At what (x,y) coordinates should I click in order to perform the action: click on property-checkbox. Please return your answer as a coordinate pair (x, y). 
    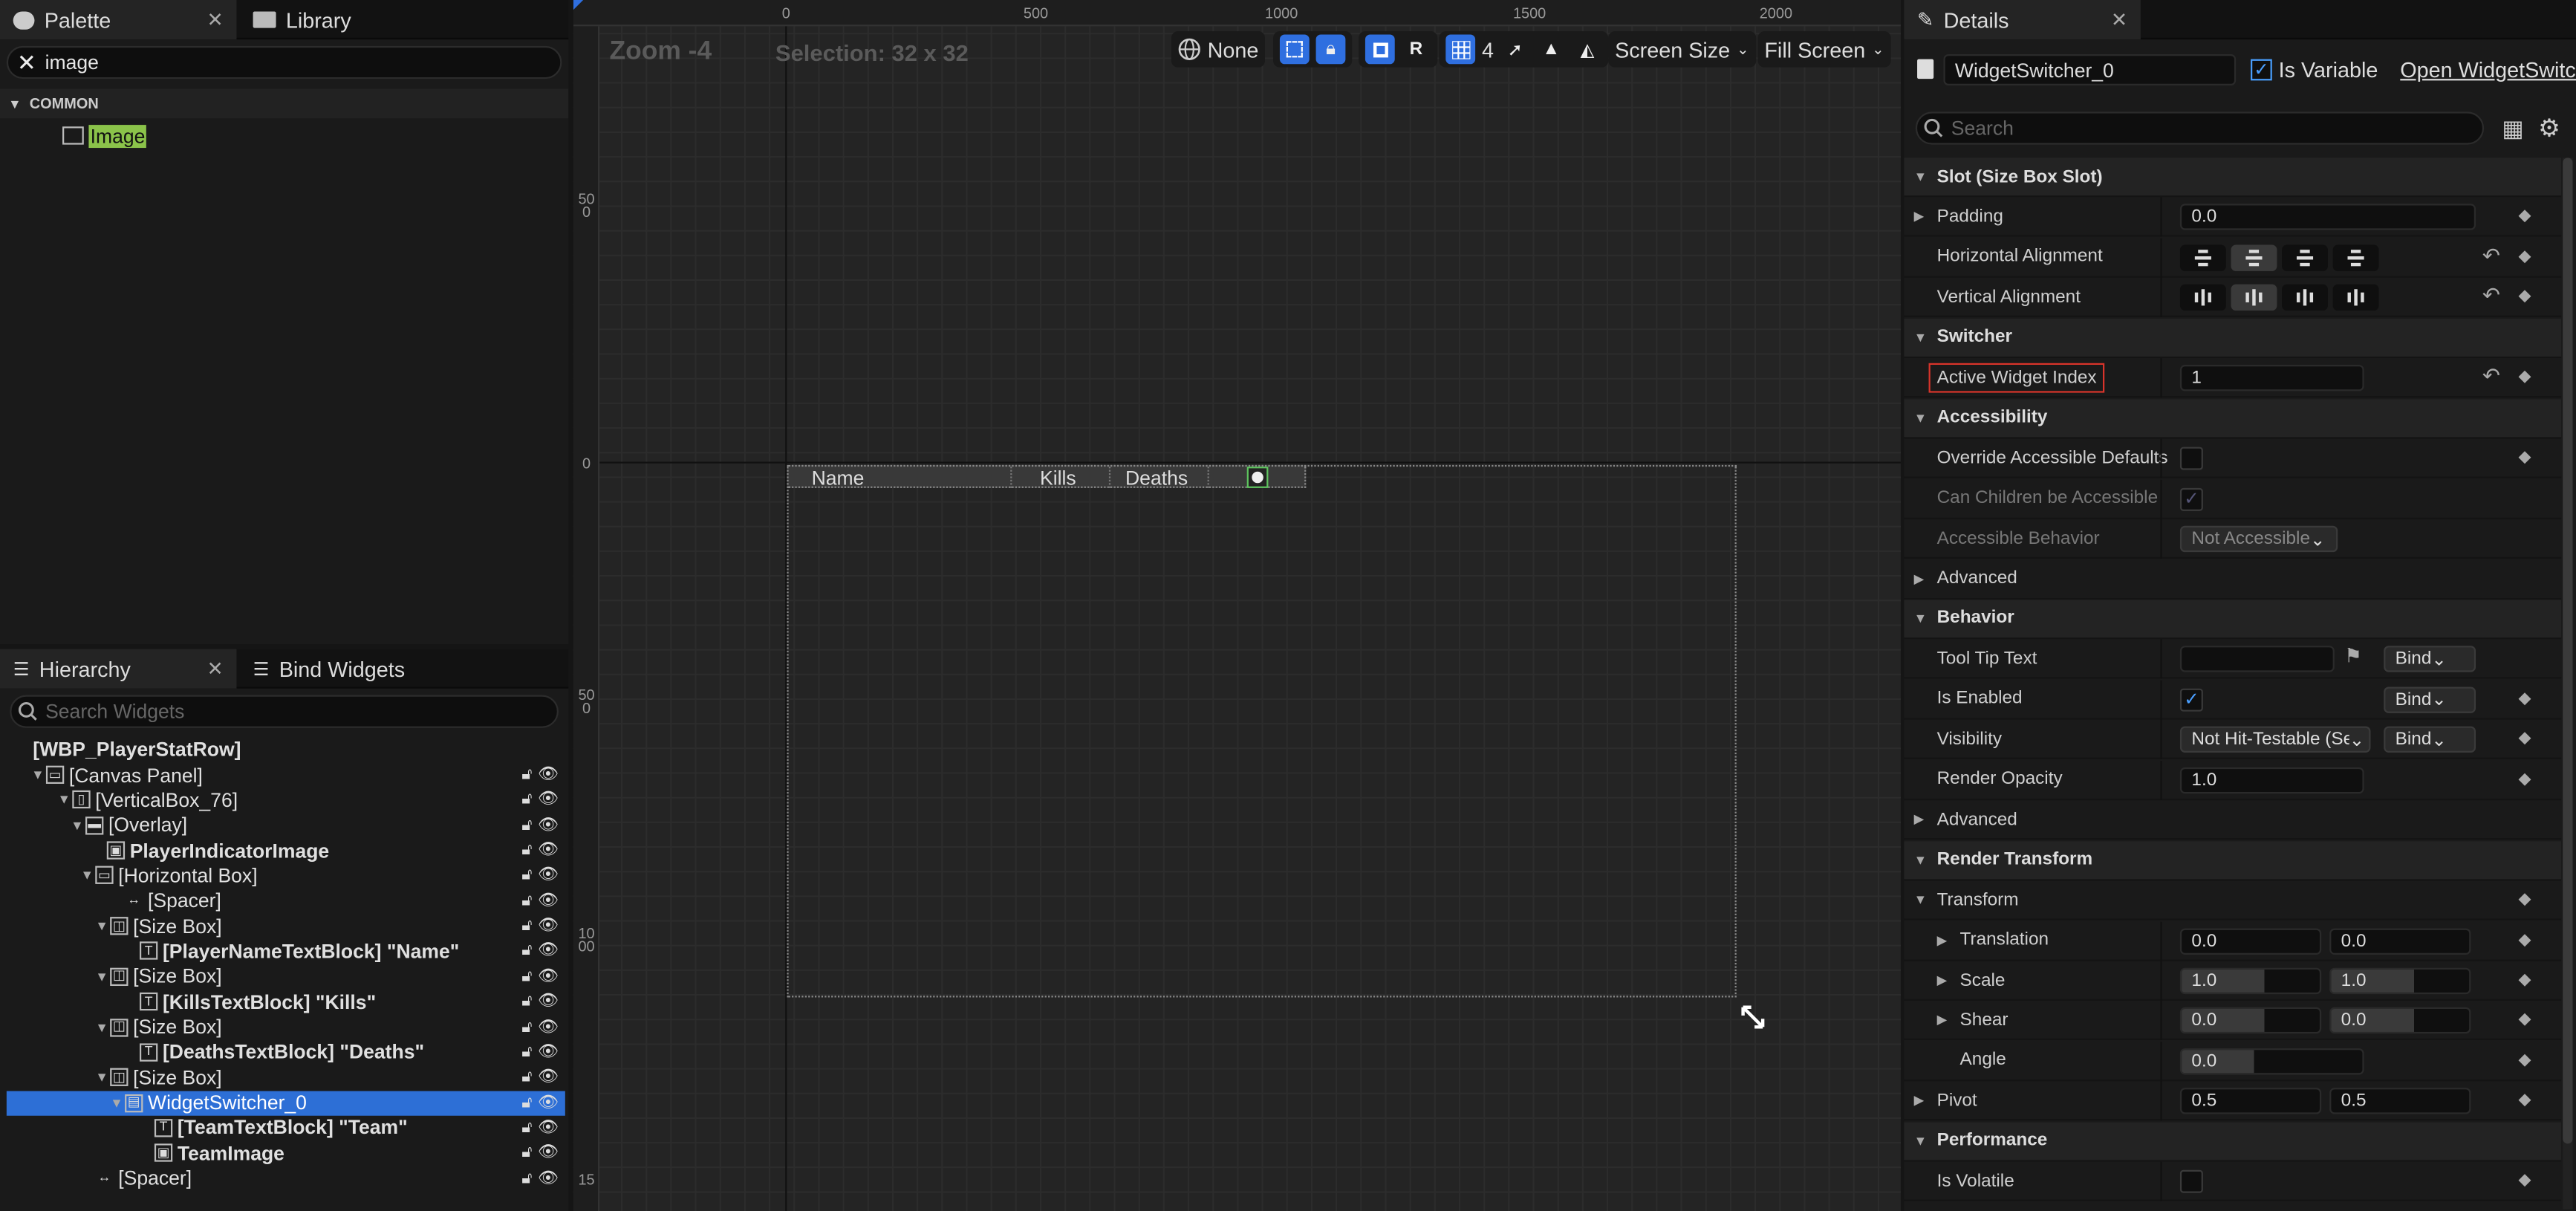
    Looking at the image, I should click on (2191, 458).